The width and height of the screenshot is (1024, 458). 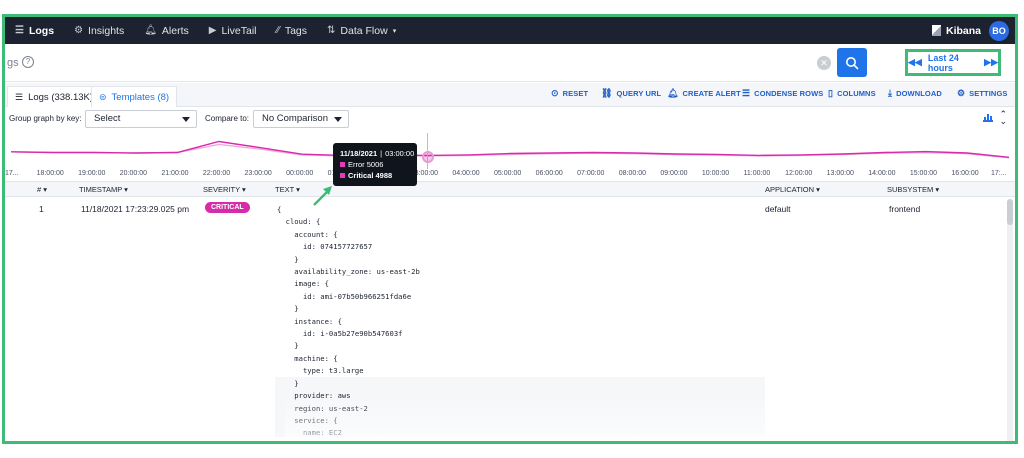 I want to click on nav-logs: ☰ Logs, so click(x=34, y=30).